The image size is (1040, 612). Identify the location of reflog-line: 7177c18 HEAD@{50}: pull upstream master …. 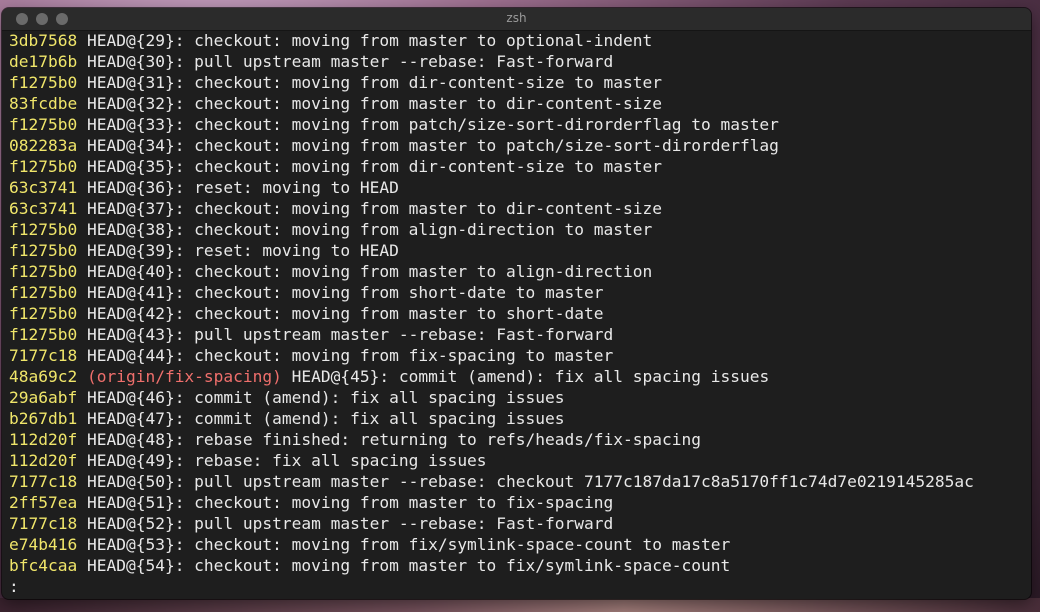
(520, 481).